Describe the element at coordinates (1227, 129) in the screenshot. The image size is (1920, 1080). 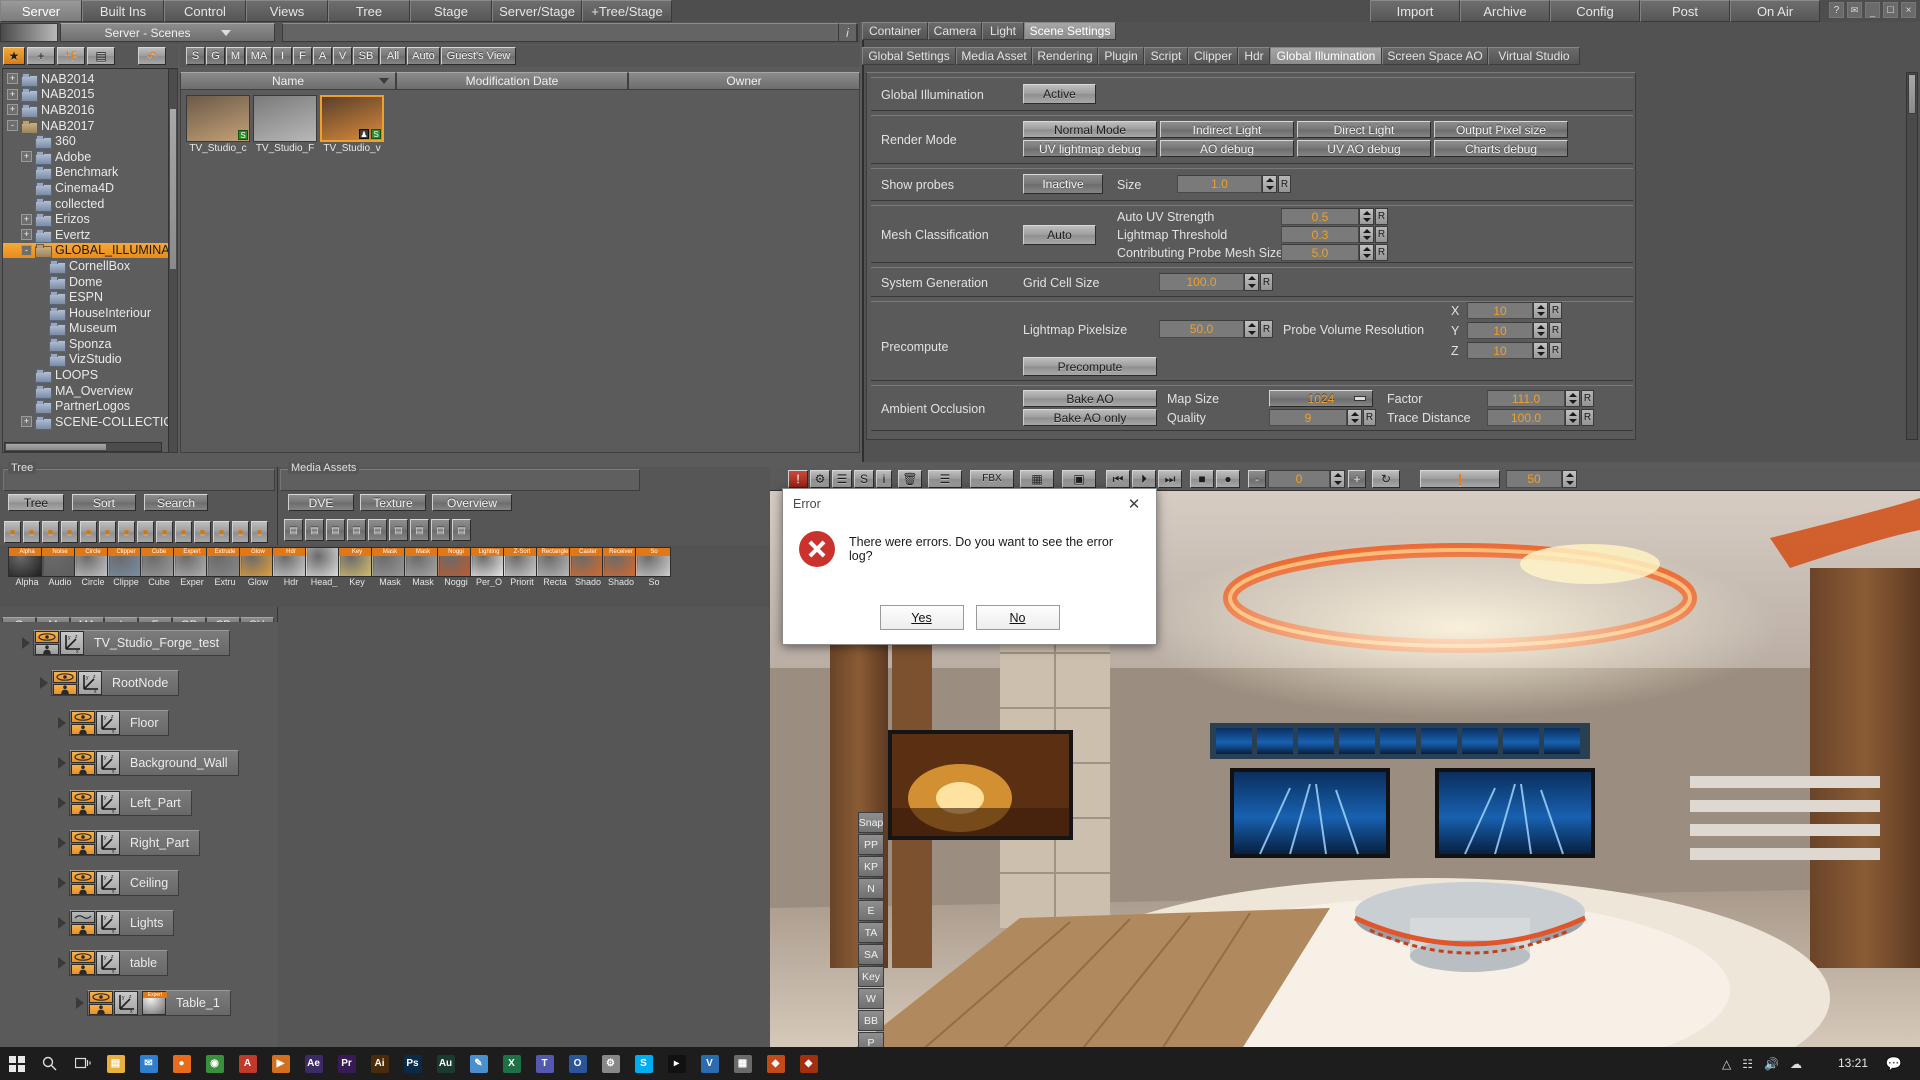
I see `render-mode-indirect-light: Indirect Light` at that location.